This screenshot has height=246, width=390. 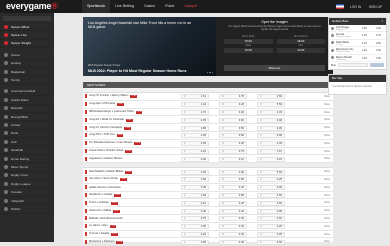 What do you see at coordinates (377, 65) in the screenshot?
I see `bets-go-button` at bounding box center [377, 65].